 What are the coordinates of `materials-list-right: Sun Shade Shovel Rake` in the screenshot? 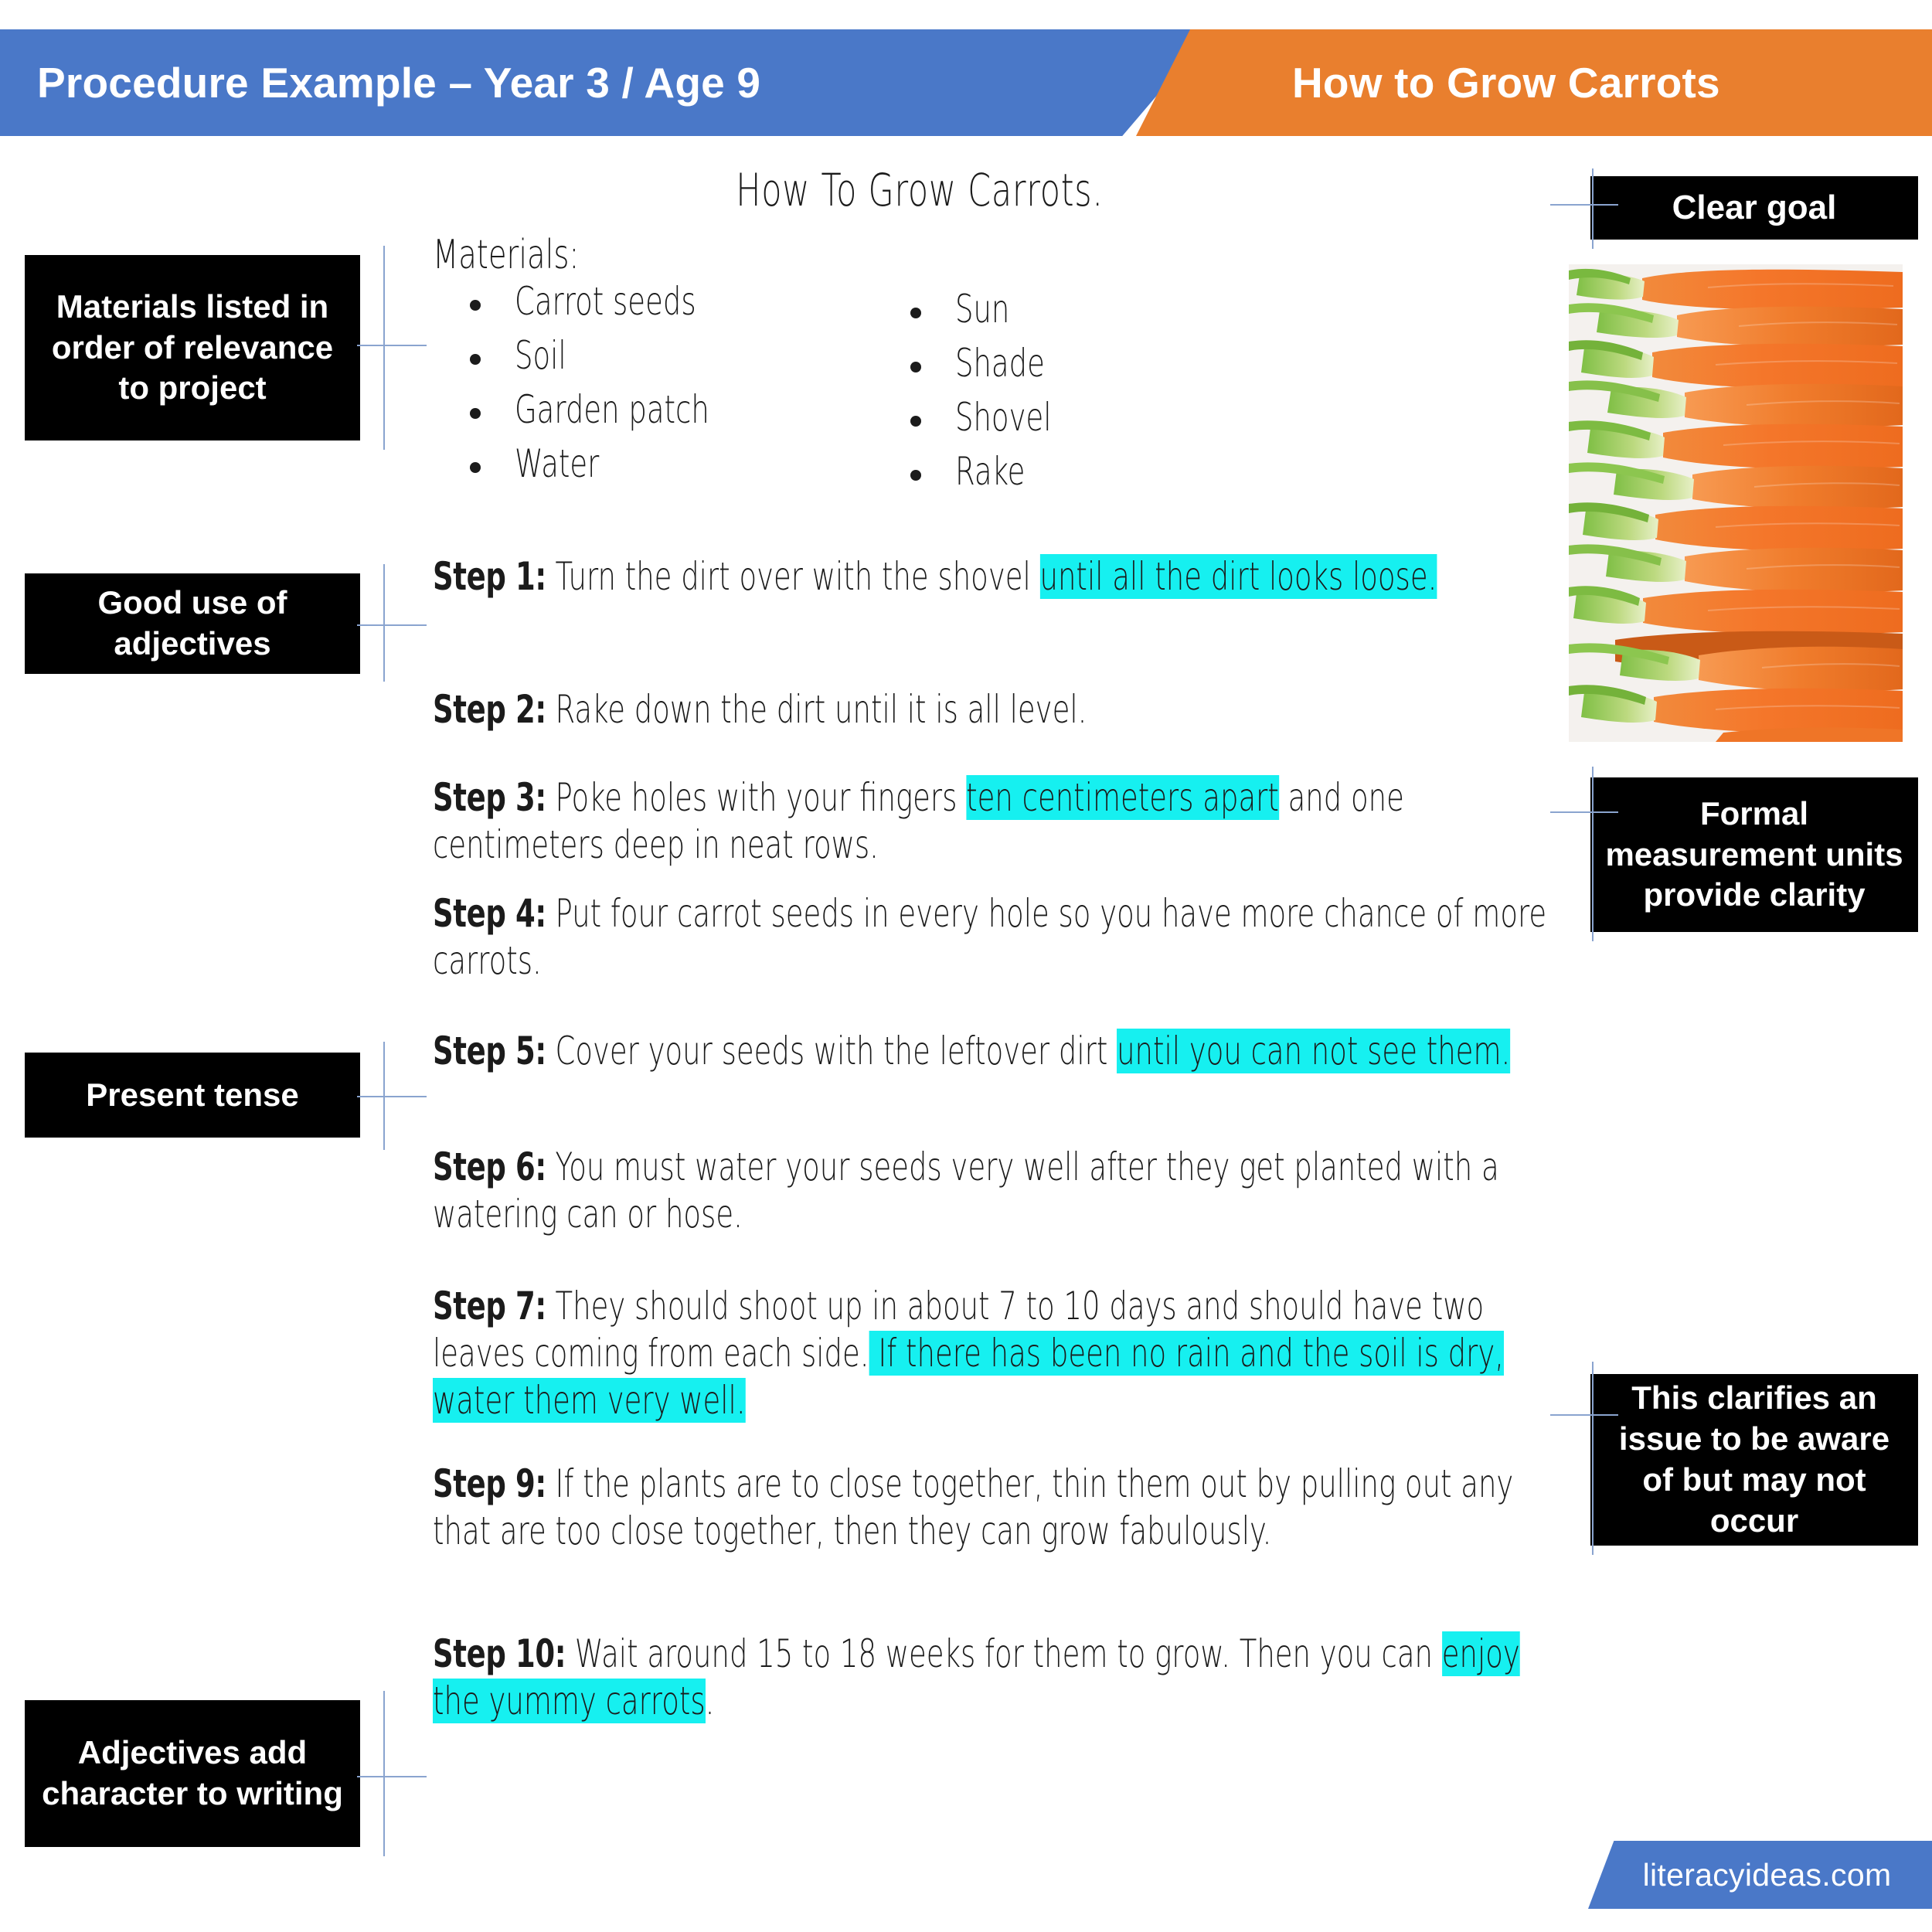 It's located at (994, 396).